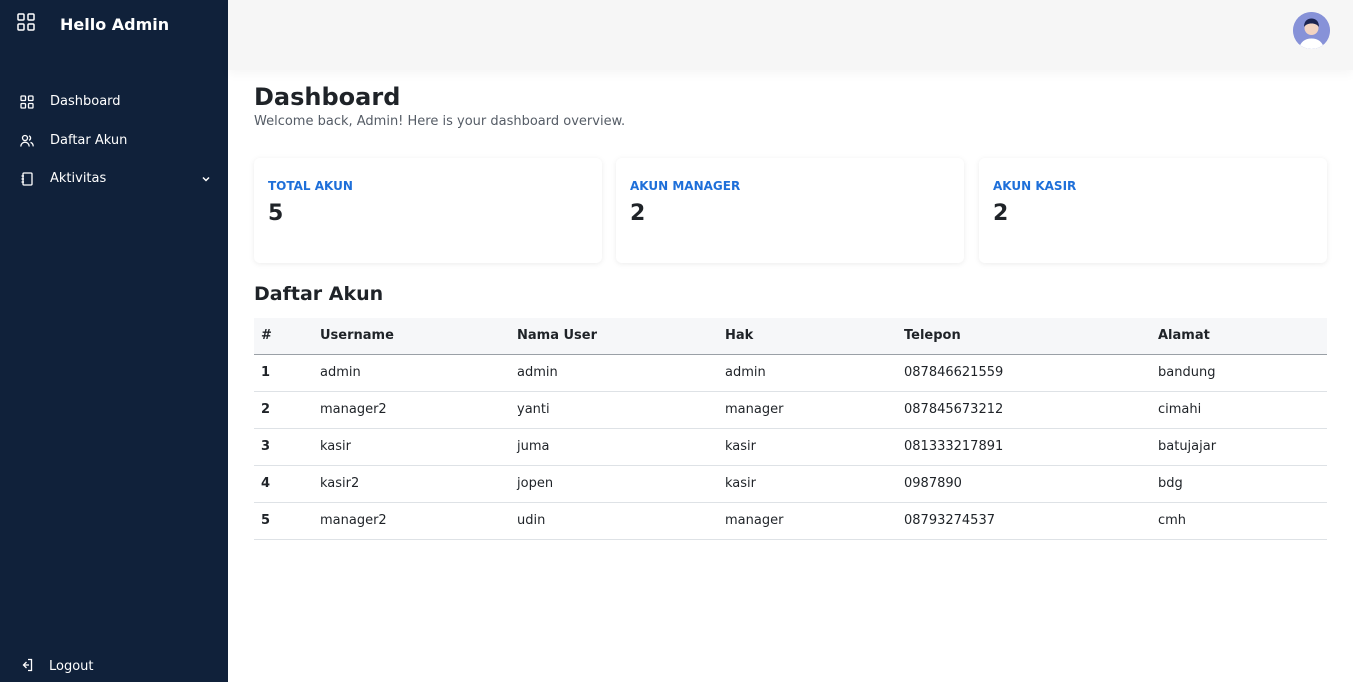 The image size is (1353, 682). What do you see at coordinates (115, 24) in the screenshot?
I see `brand-title: Hello Admin` at bounding box center [115, 24].